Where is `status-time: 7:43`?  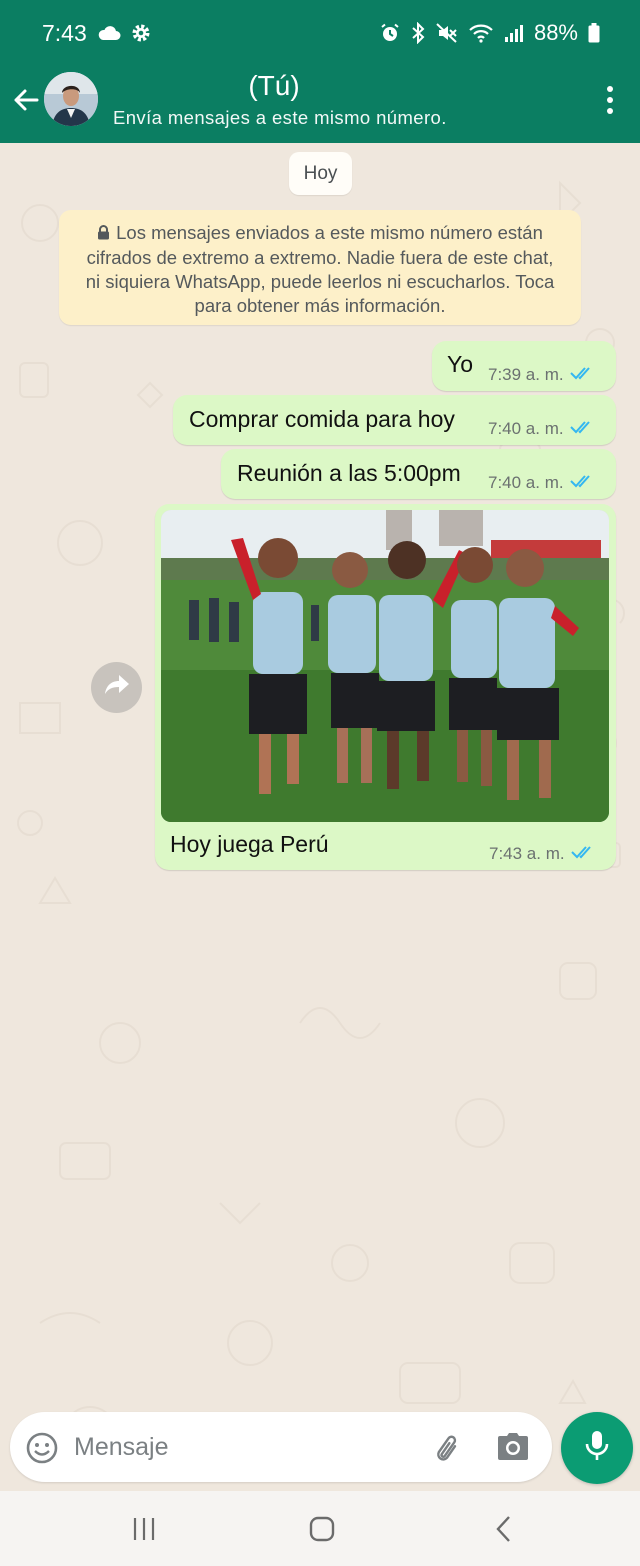
status-time: 7:43 is located at coordinates (64, 32).